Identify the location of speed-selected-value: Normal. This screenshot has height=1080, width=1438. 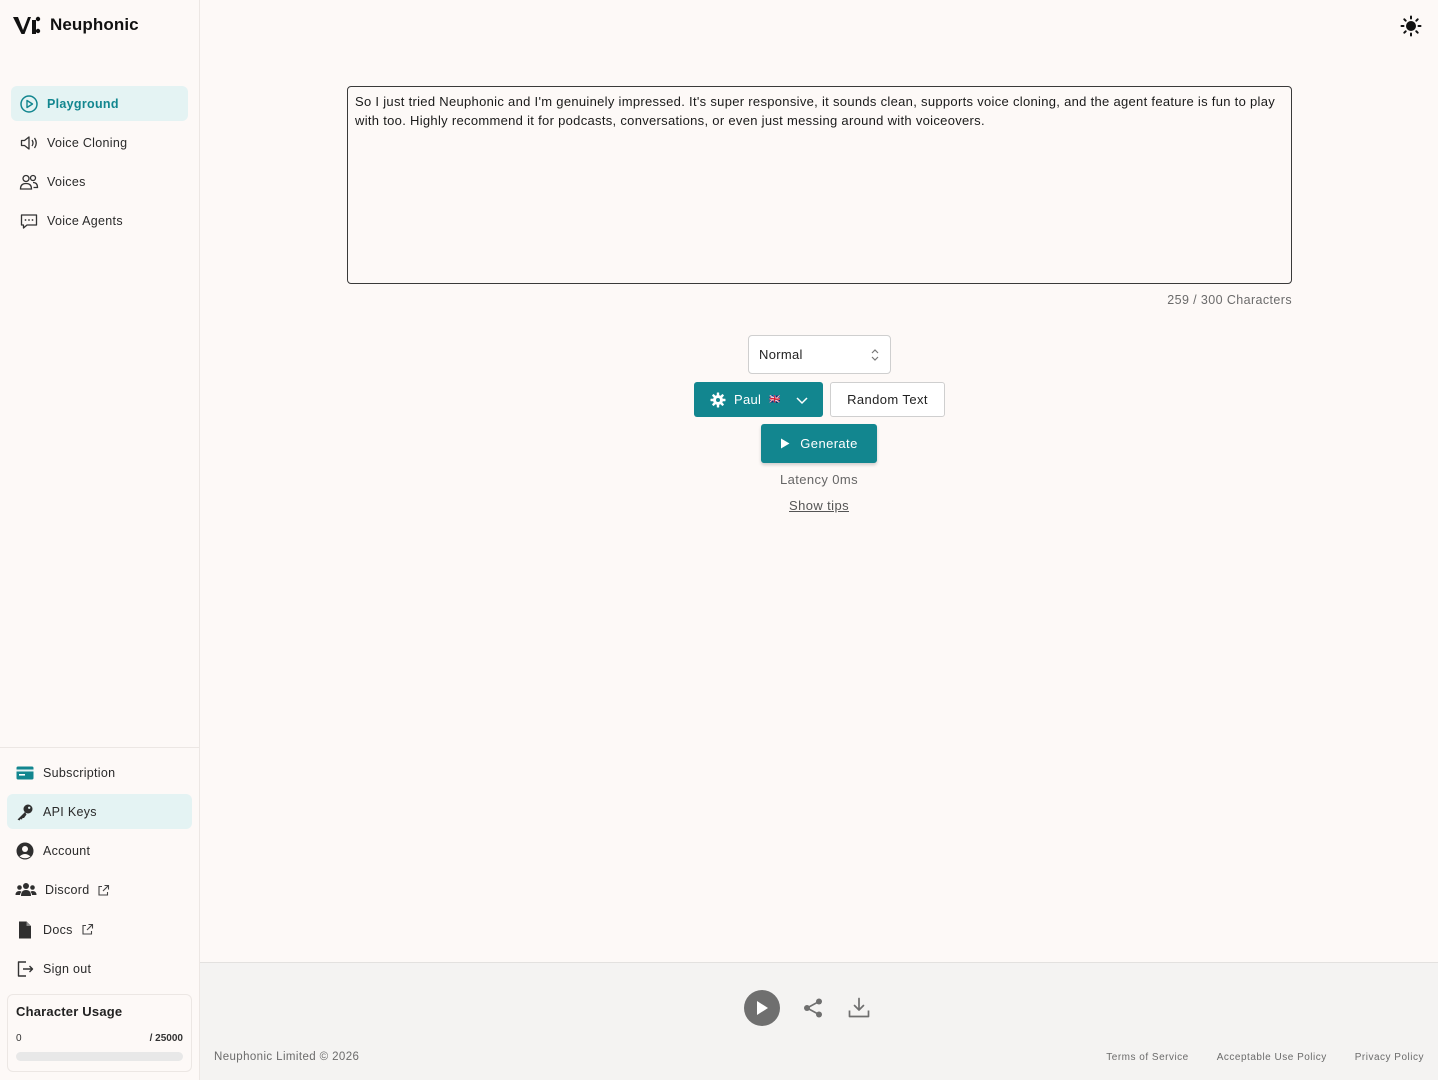
(781, 354).